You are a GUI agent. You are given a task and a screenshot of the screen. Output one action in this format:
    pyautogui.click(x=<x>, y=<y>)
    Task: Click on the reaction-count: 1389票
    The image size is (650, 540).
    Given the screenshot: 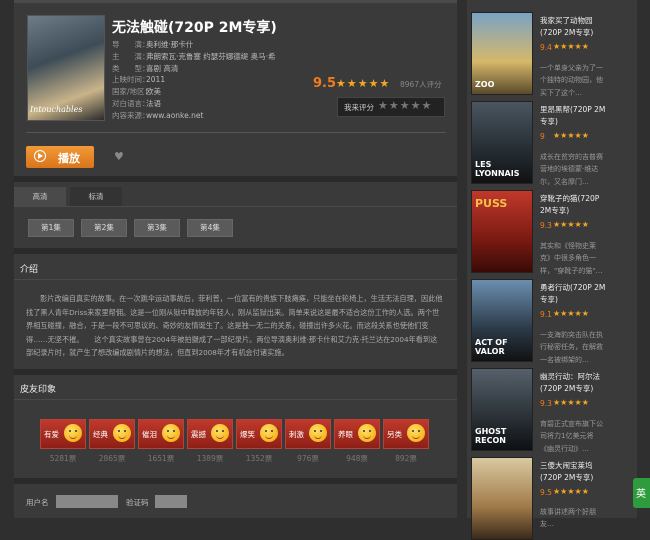 What is the action you would take?
    pyautogui.click(x=210, y=458)
    